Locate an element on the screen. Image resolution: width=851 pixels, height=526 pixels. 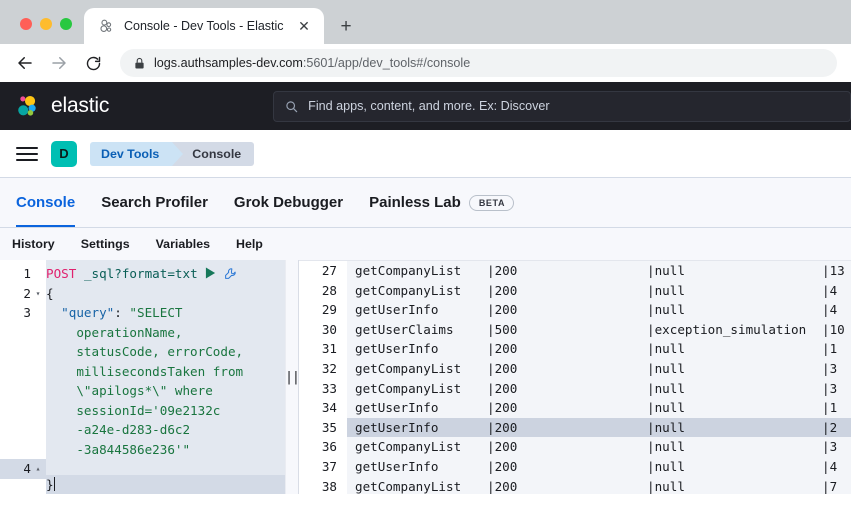
json-value-continuation: -3a844586e236'" is located at coordinates (118, 449).